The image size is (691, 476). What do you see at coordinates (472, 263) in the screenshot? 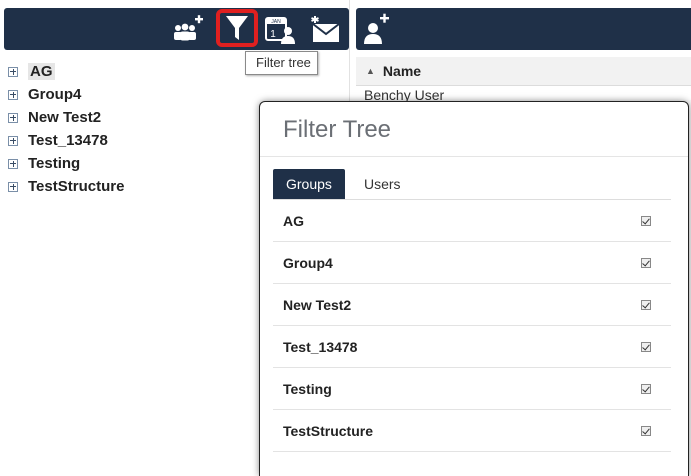
I see `group-filter-row: Group4` at bounding box center [472, 263].